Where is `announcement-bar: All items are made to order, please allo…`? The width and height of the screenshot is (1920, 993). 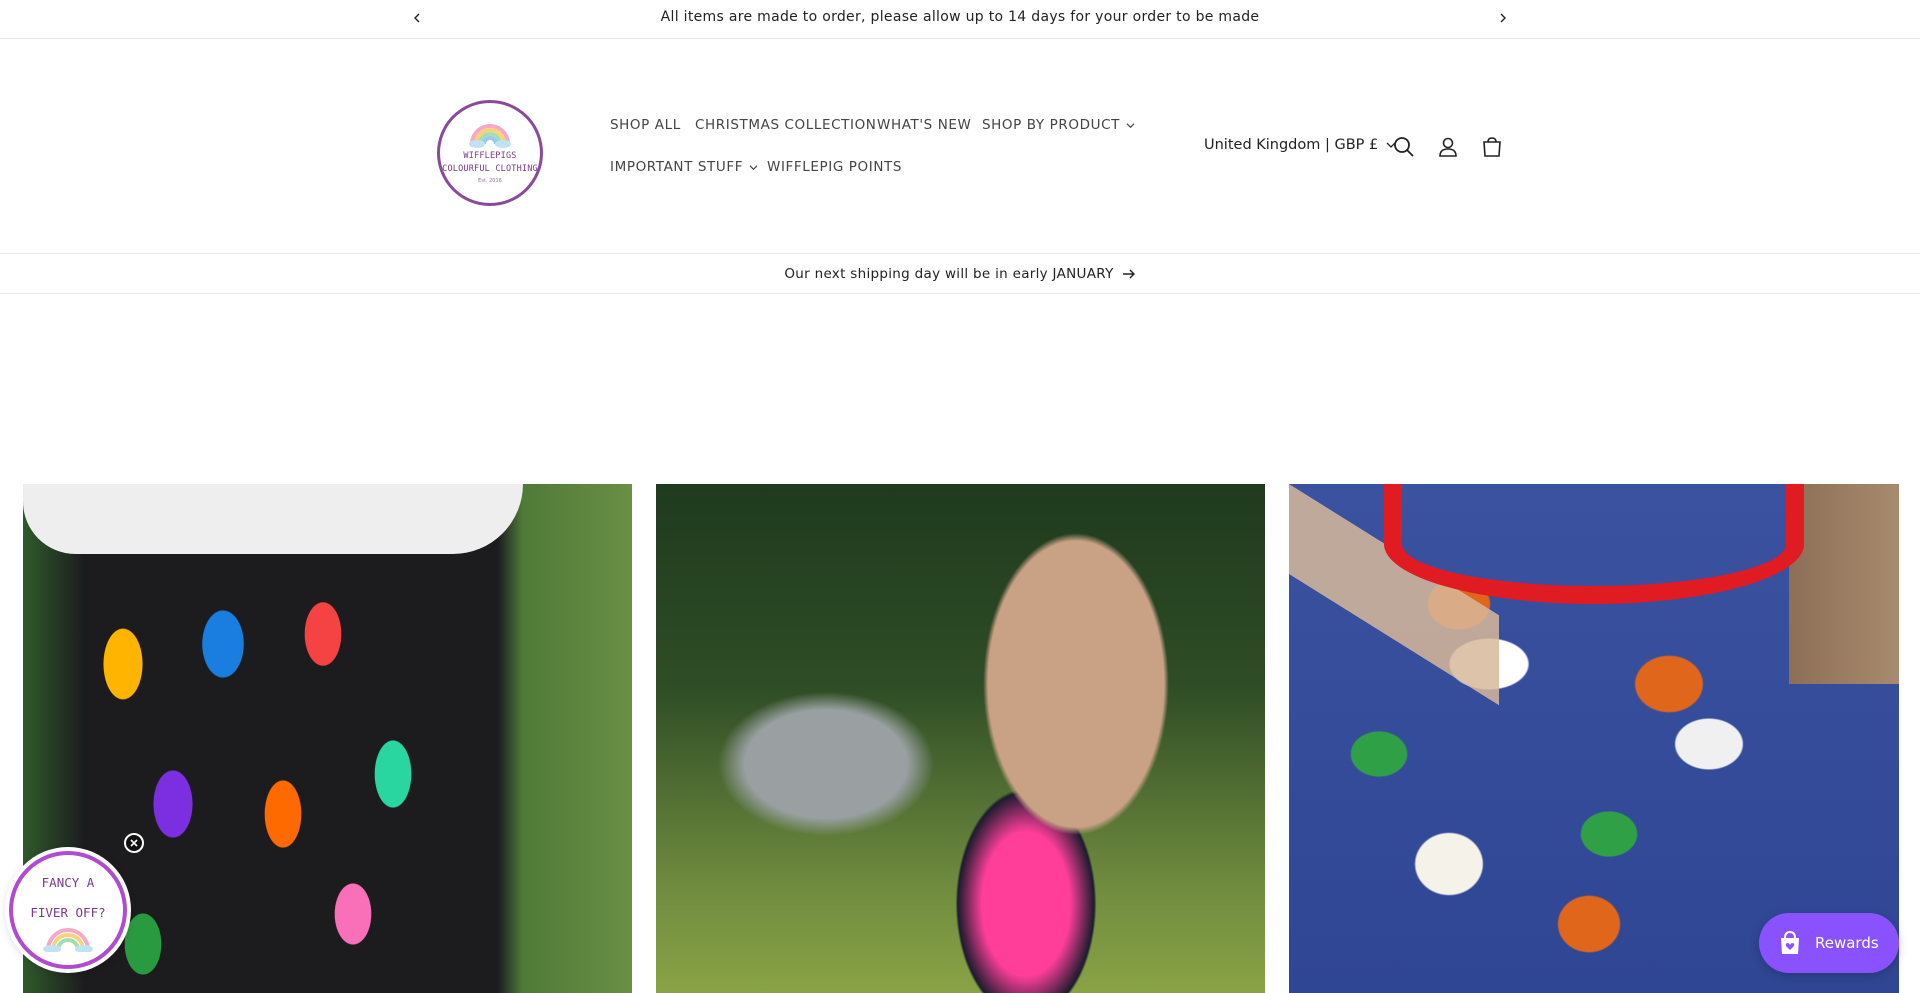 announcement-bar: All items are made to order, please allo… is located at coordinates (960, 19).